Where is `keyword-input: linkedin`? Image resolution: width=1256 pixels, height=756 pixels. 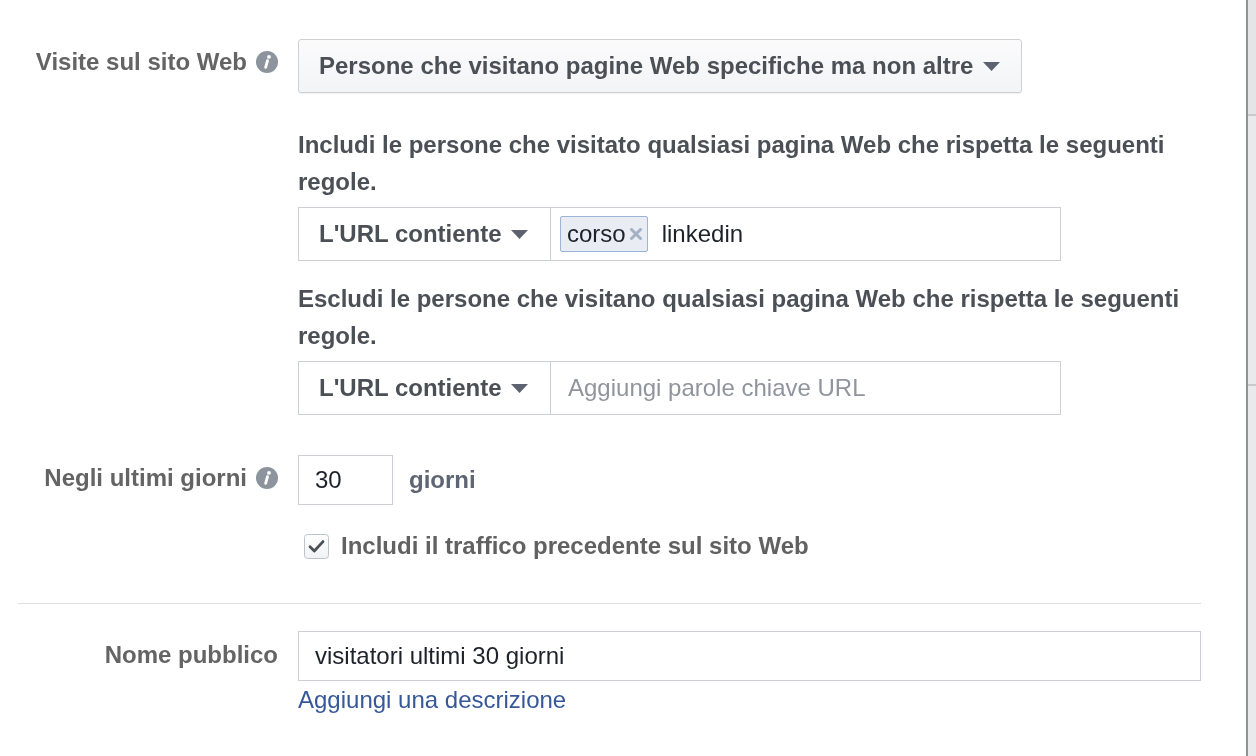 keyword-input: linkedin is located at coordinates (855, 234).